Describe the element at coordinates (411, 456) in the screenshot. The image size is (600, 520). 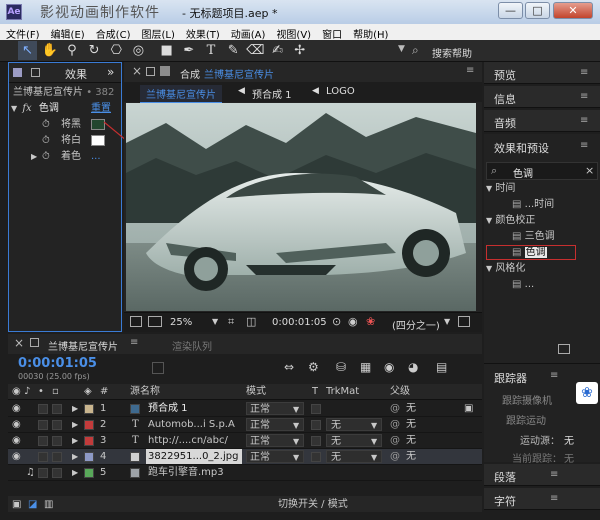
I see `parent-value: 无` at that location.